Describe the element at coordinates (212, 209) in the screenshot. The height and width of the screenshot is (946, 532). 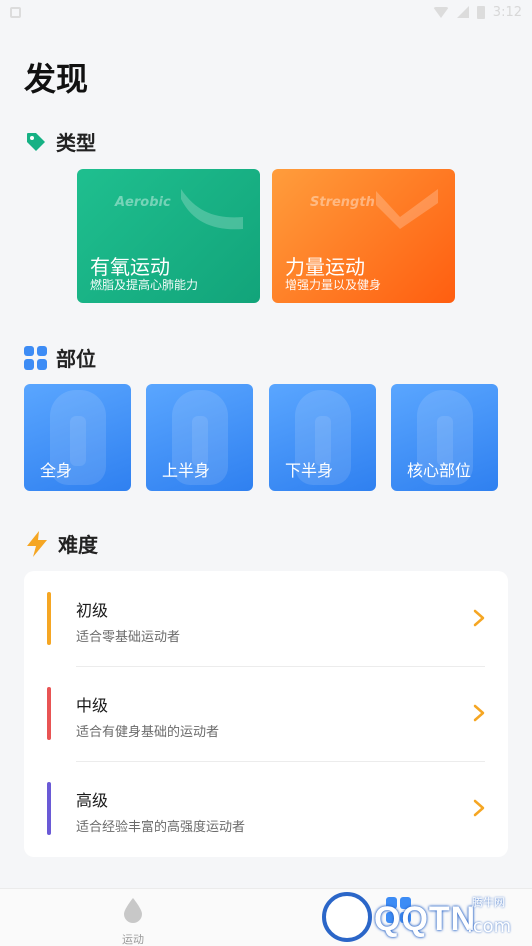
I see `wave-deco-icon` at that location.